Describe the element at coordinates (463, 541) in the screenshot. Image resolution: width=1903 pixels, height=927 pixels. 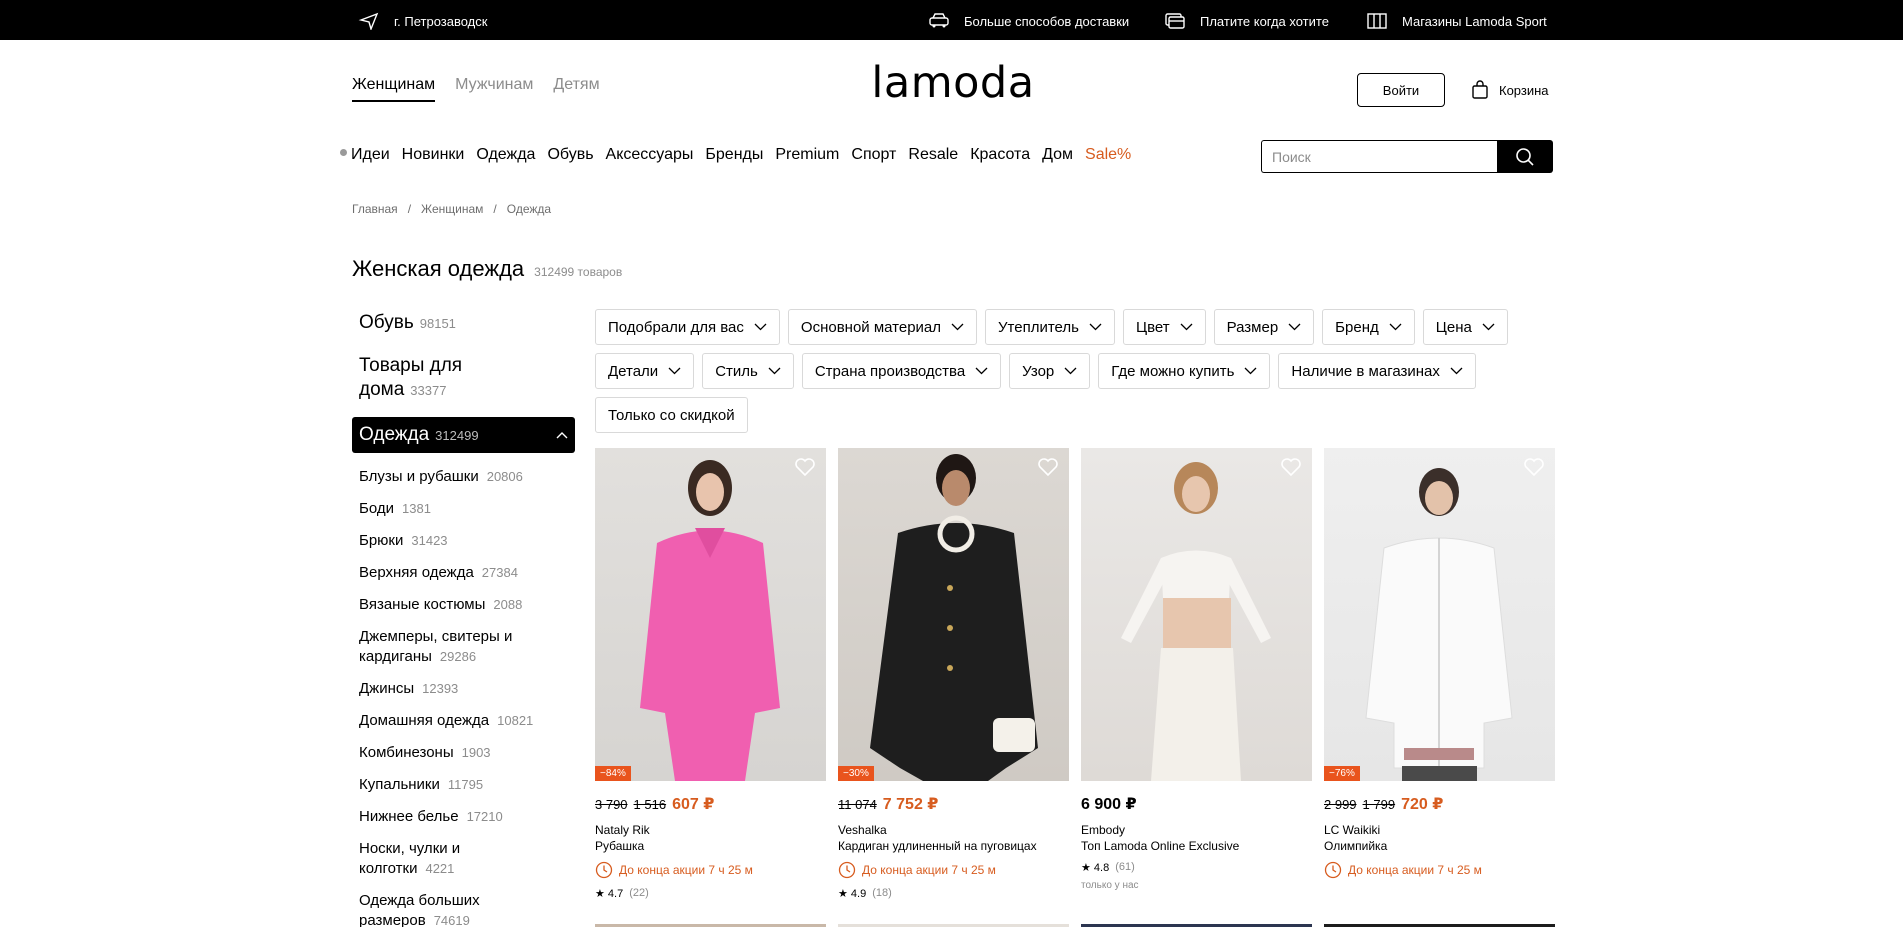
I see `subcategory-item: Брюки 31423` at that location.